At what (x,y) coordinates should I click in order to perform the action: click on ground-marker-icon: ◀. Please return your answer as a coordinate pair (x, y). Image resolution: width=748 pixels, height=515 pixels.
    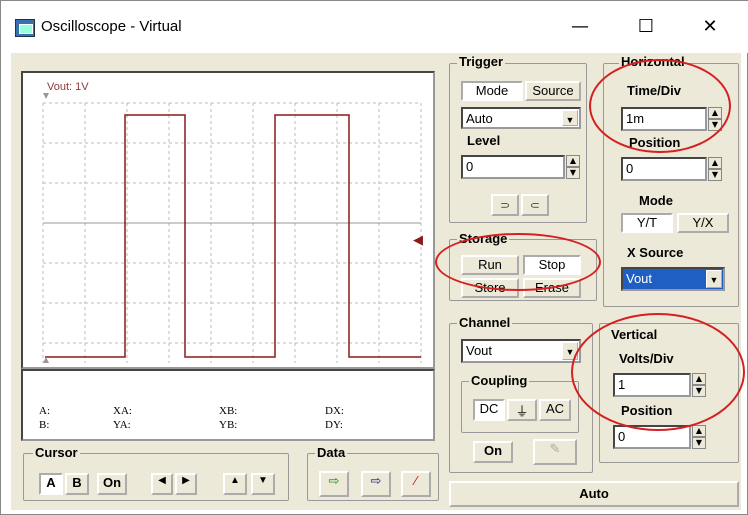
    Looking at the image, I should click on (418, 240).